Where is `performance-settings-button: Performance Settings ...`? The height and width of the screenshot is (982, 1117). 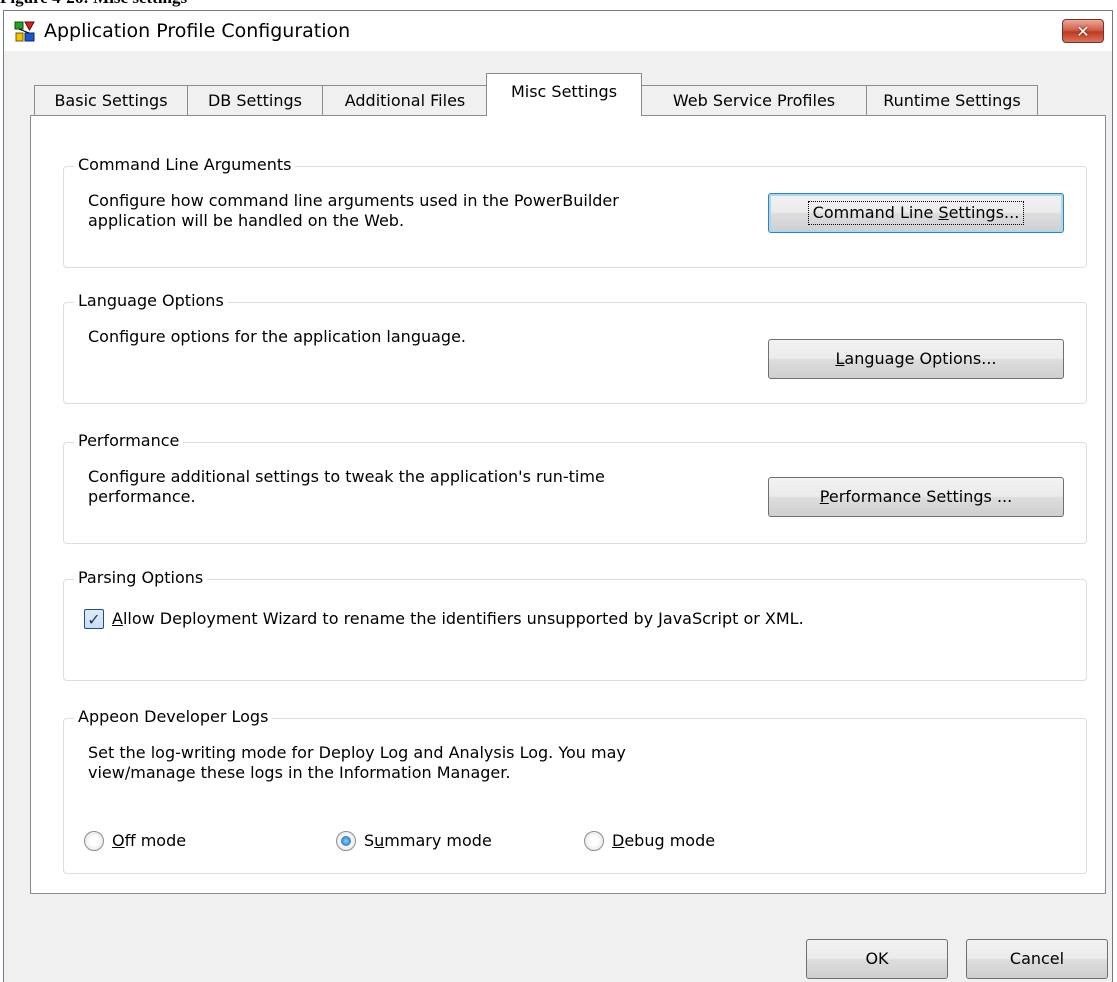
performance-settings-button: Performance Settings ... is located at coordinates (916, 497).